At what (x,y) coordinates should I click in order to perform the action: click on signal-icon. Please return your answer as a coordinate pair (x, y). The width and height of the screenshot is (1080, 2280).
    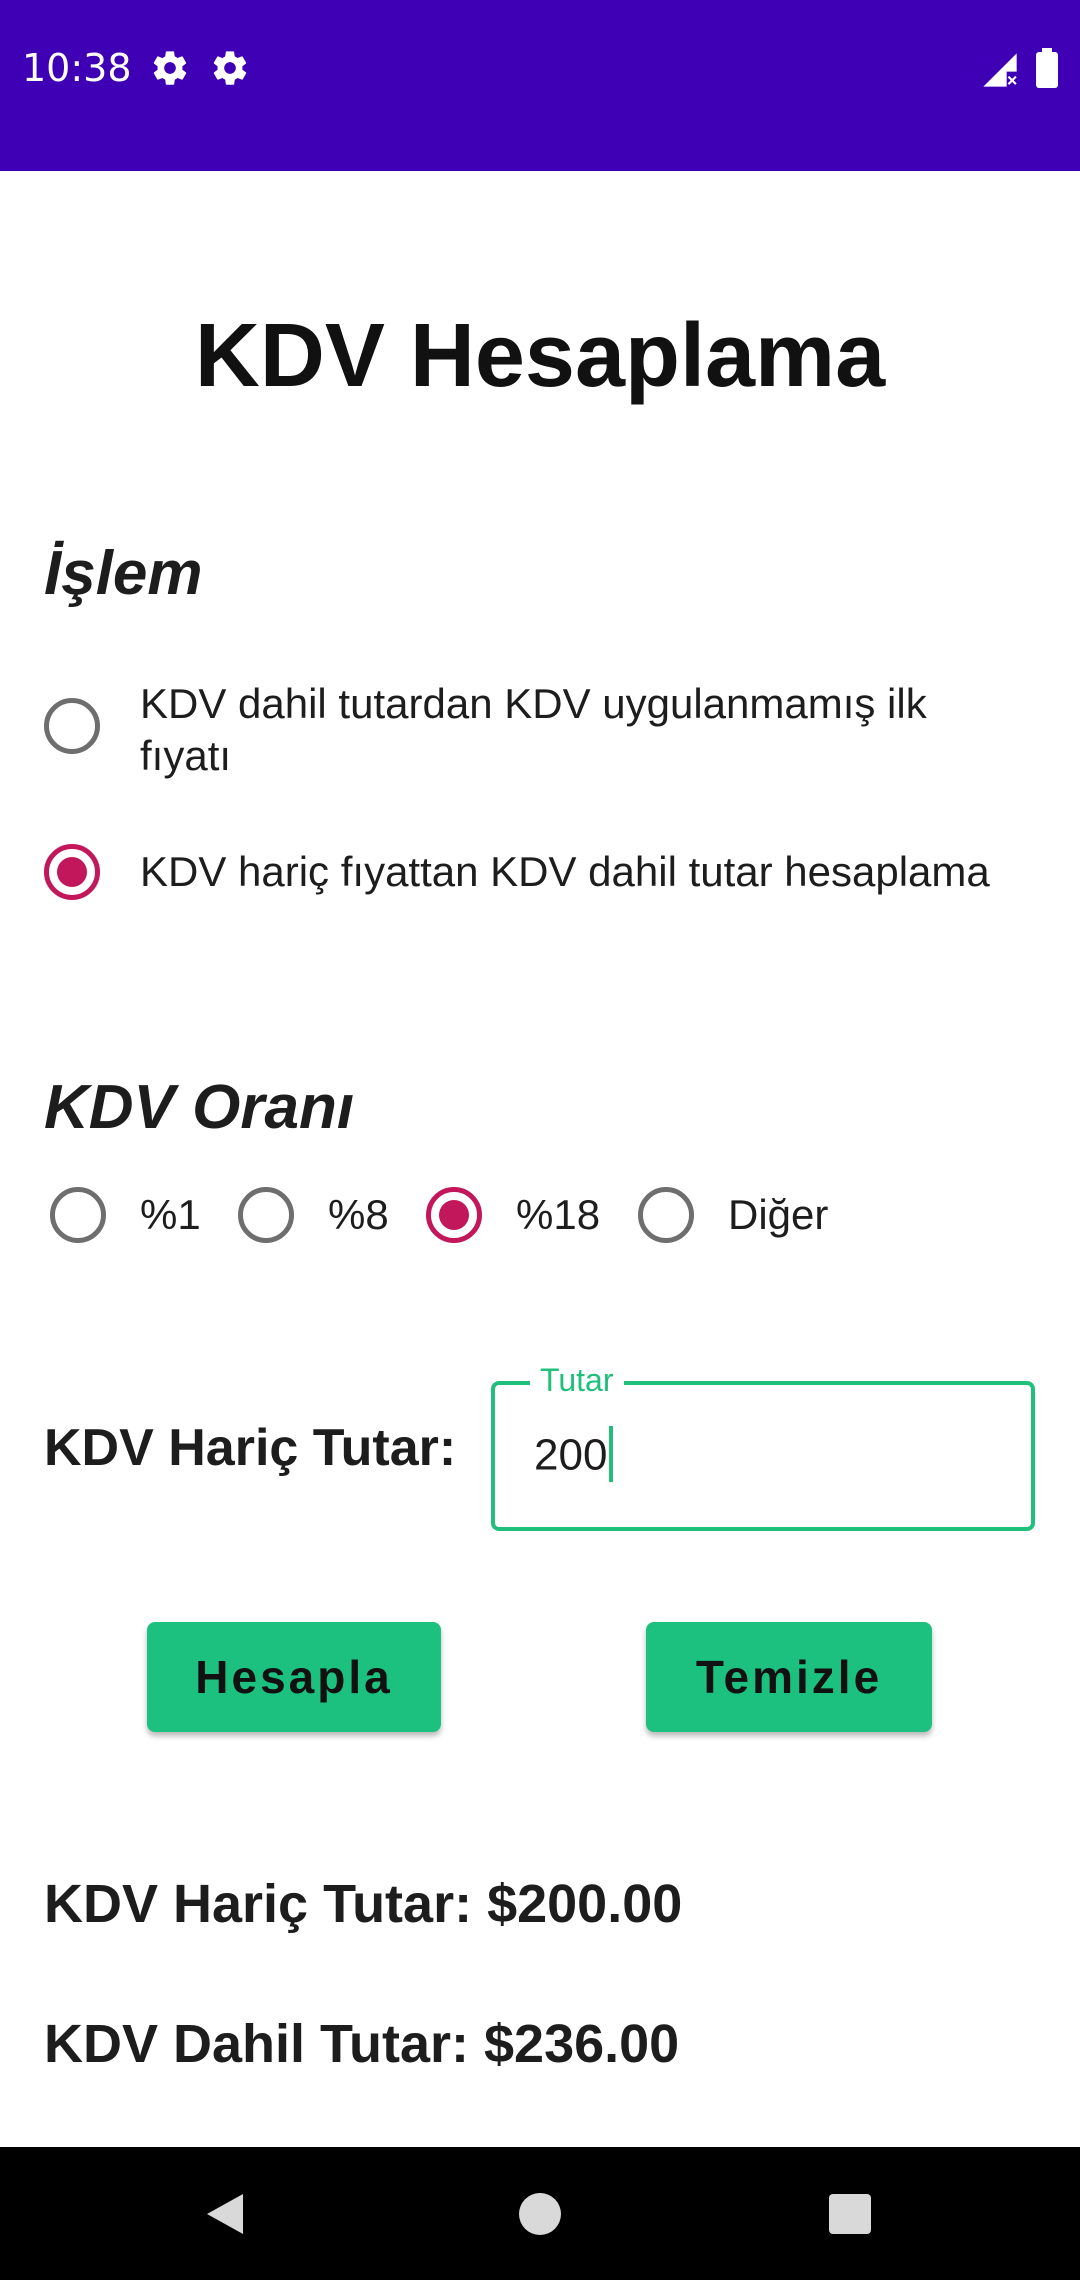
    Looking at the image, I should click on (1000, 70).